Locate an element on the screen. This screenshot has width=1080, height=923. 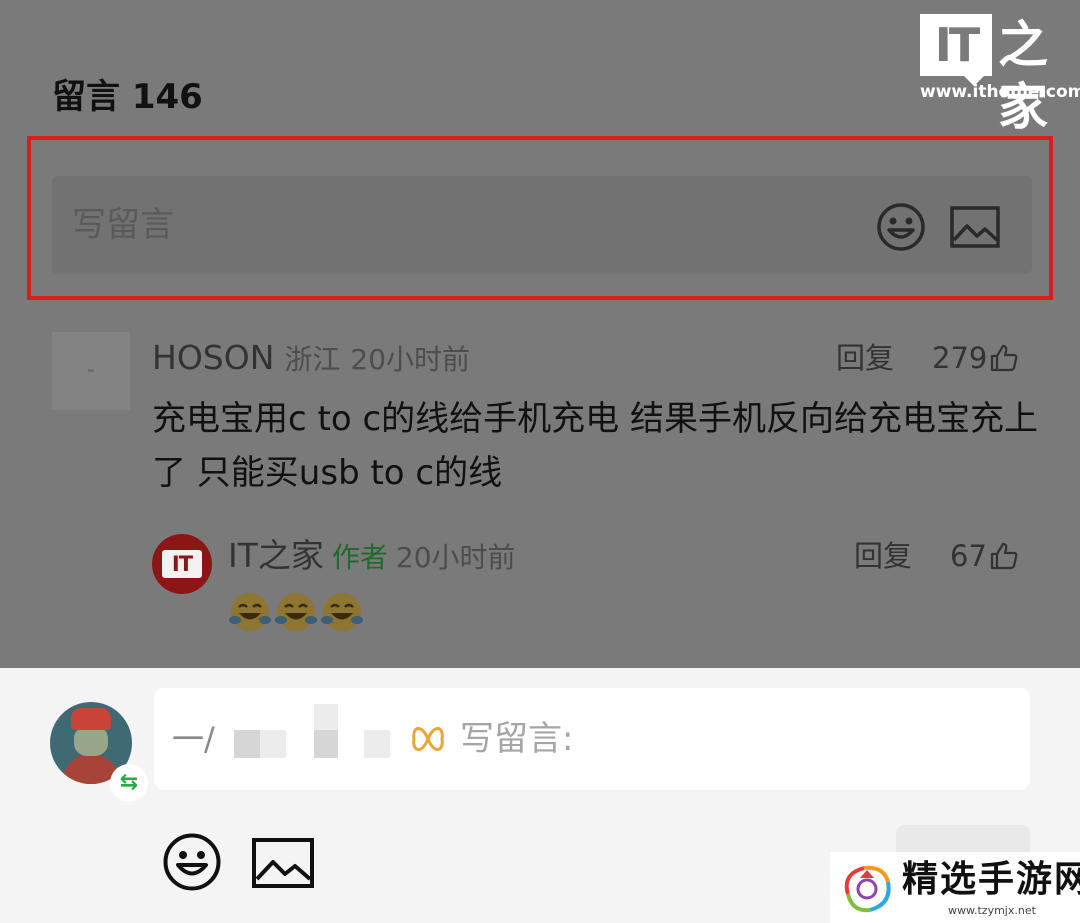
author-avatar: IT is located at coordinates (182, 564).